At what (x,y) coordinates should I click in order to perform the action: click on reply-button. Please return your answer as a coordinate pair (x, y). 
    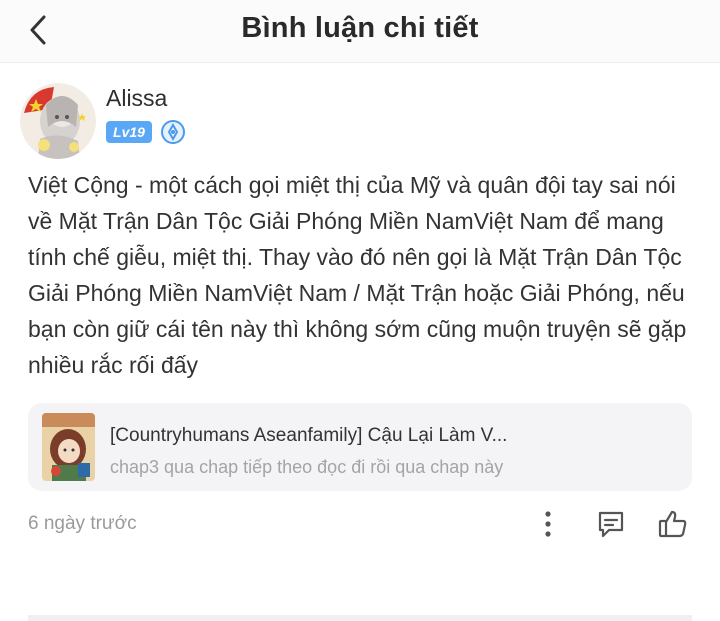
    Looking at the image, I should click on (611, 524).